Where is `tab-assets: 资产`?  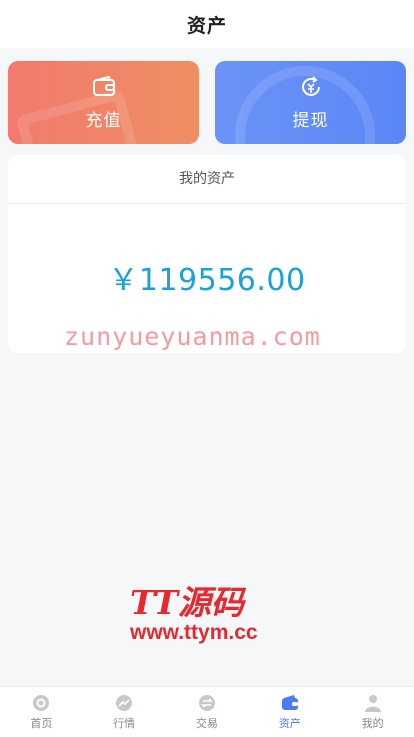 tab-assets: 资产 is located at coordinates (289, 712).